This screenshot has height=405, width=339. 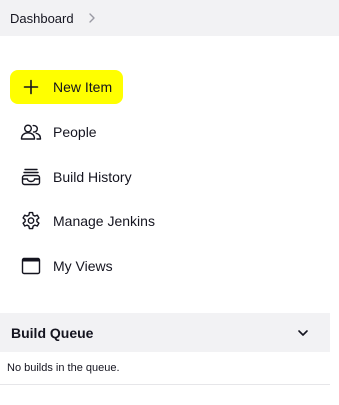 What do you see at coordinates (303, 333) in the screenshot?
I see `chevron-down-icon` at bounding box center [303, 333].